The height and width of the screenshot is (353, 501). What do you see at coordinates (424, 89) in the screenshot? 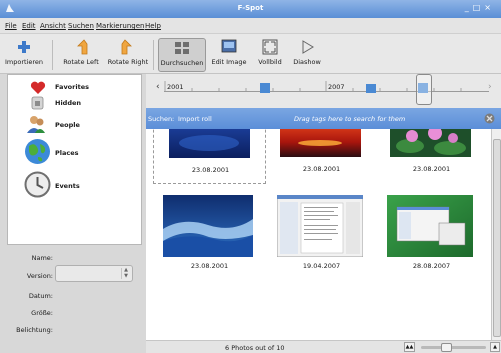
I see `timeline-selection` at bounding box center [424, 89].